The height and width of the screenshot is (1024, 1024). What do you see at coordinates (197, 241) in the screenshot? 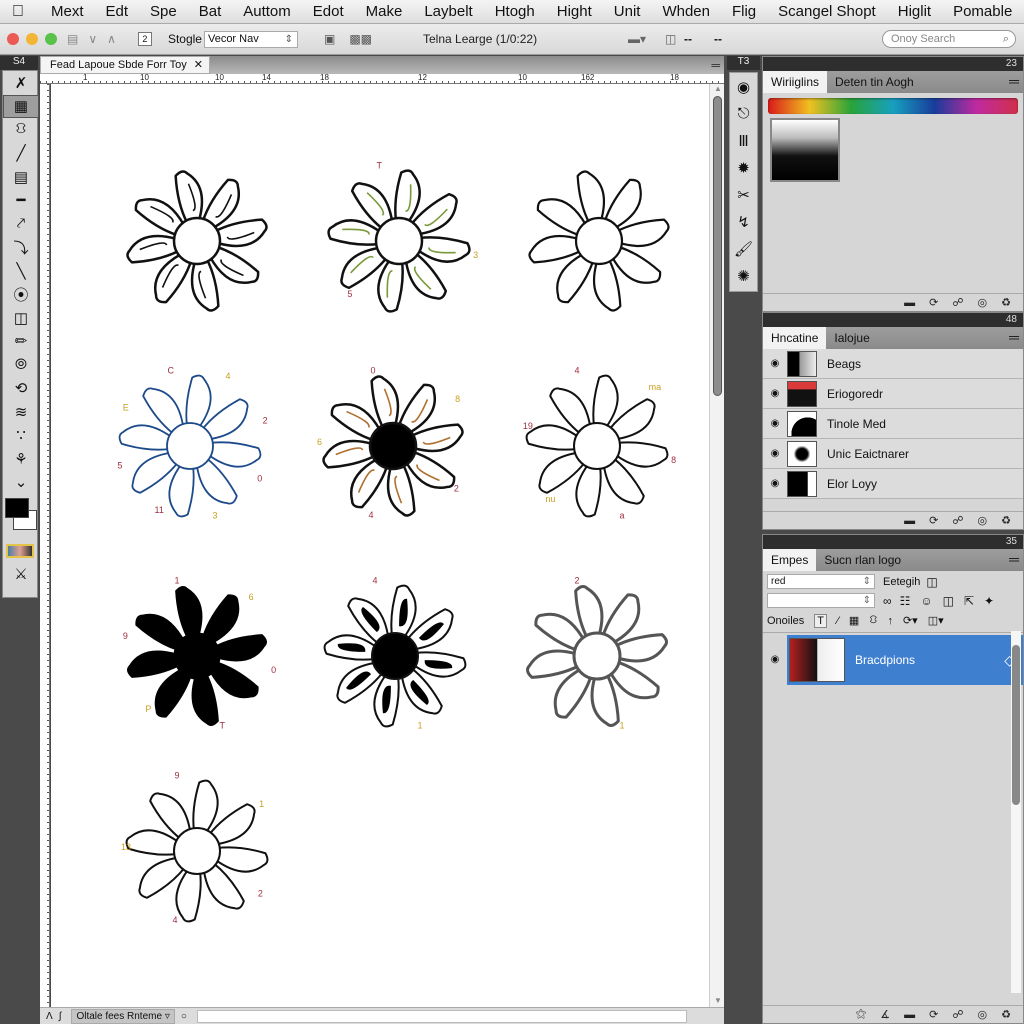
I see `flower-outline-inner-strokes` at bounding box center [197, 241].